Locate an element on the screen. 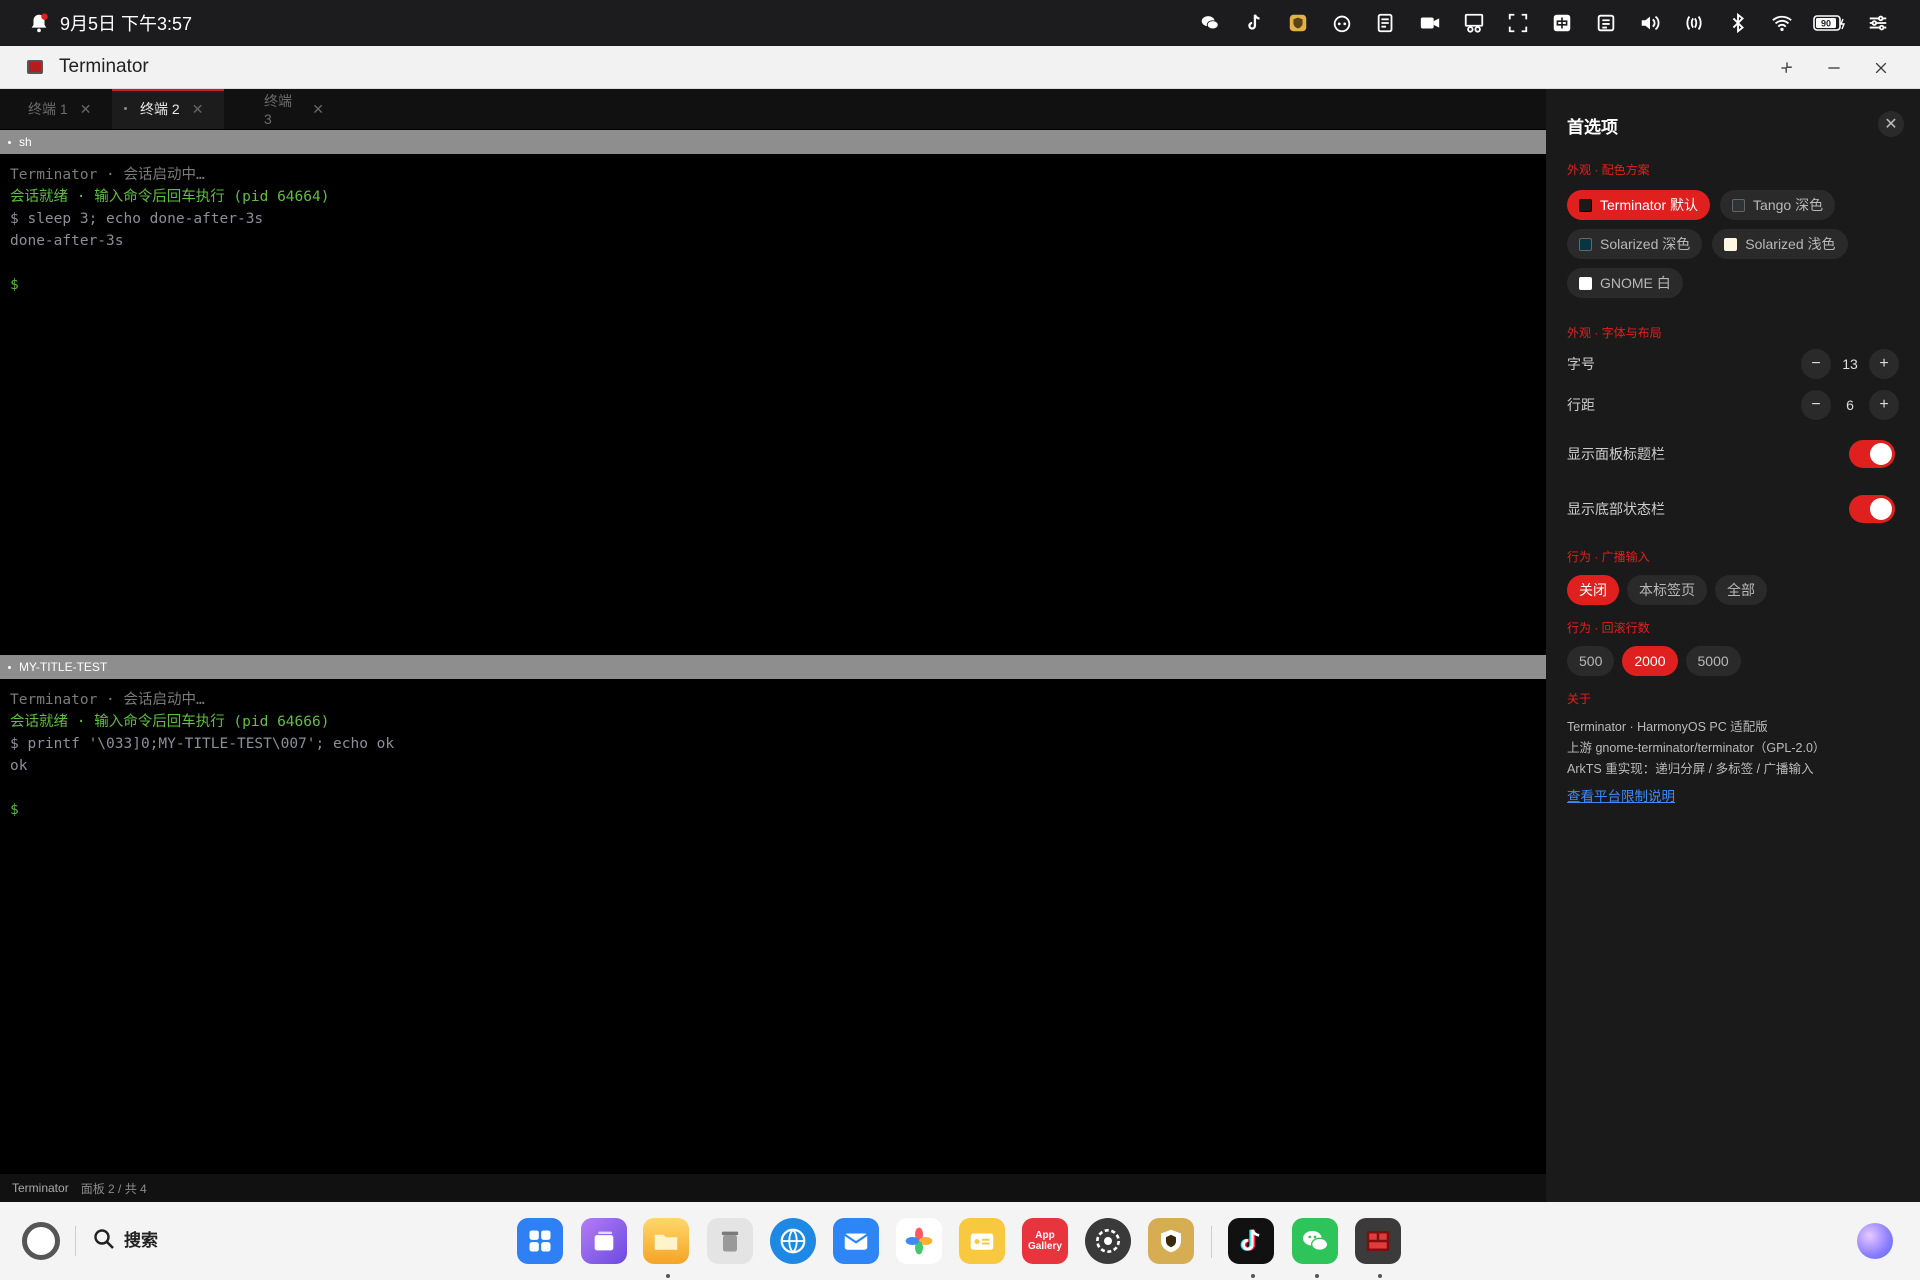 This screenshot has width=1920, height=1280. notification-bell-icon is located at coordinates (39, 23).